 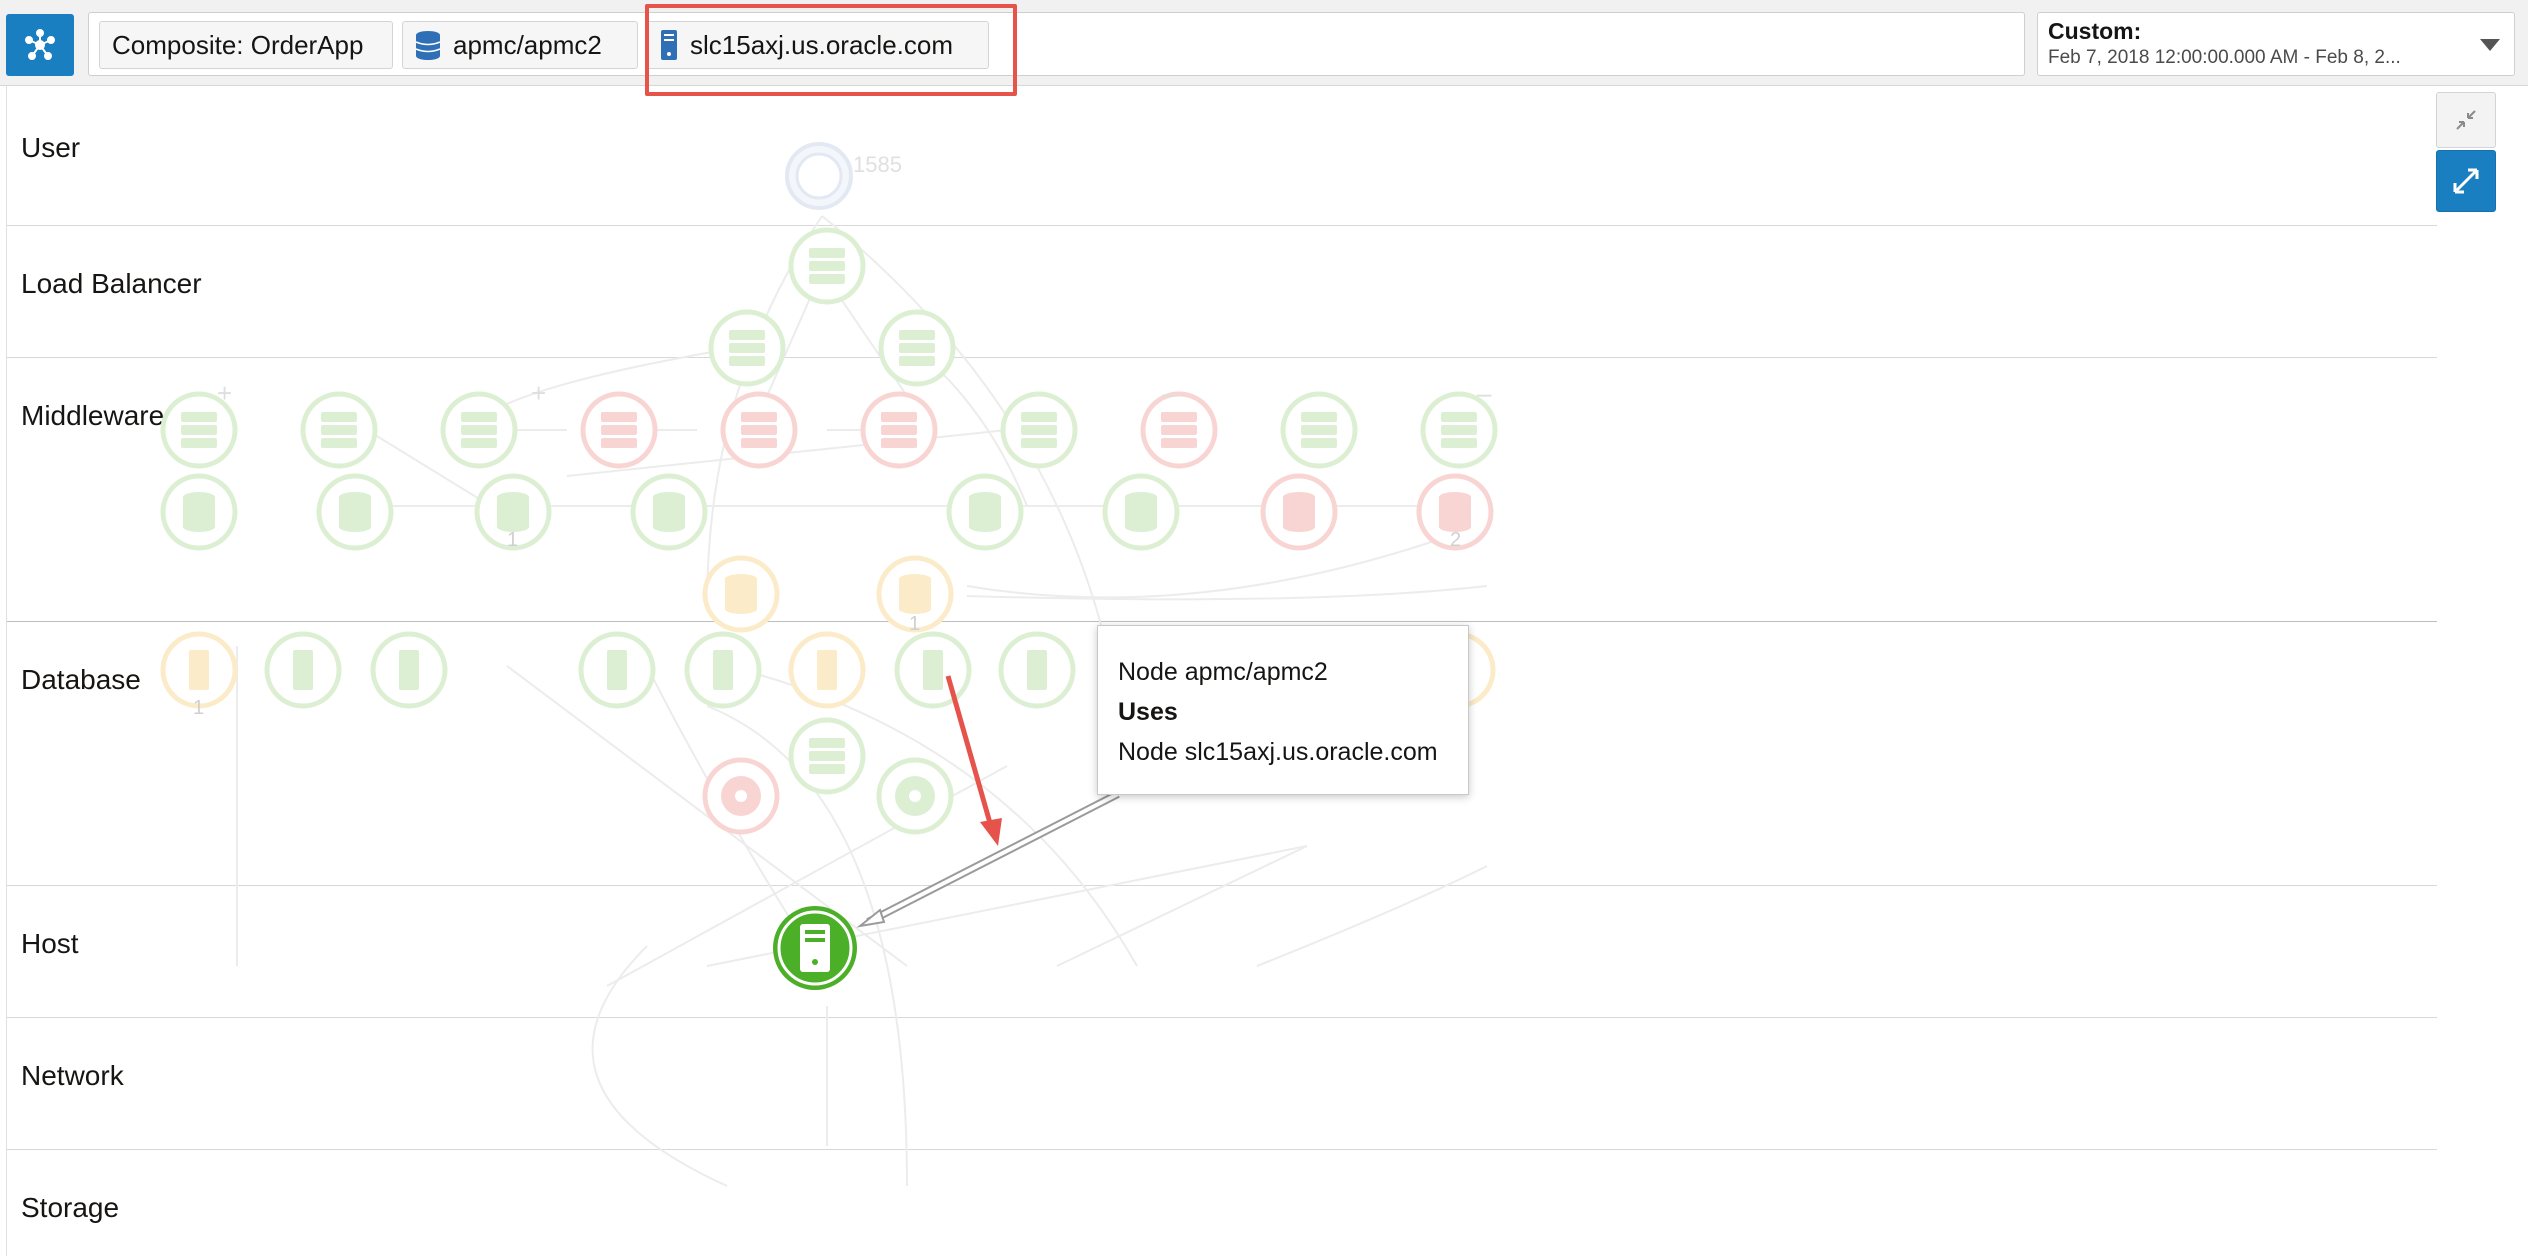 What do you see at coordinates (973, 760) in the screenshot?
I see `annotation-arrow` at bounding box center [973, 760].